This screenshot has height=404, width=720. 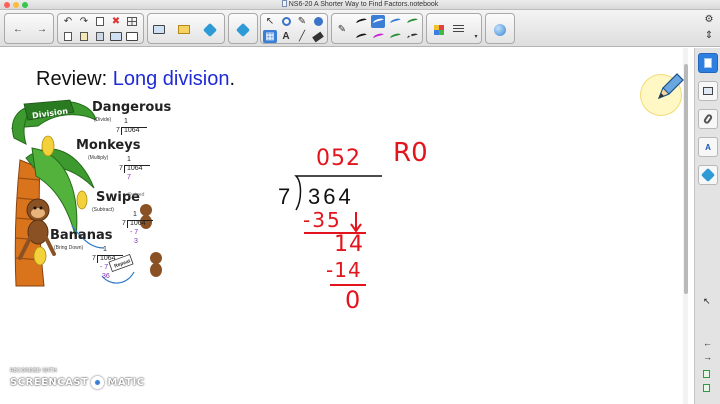 I want to click on main-toolbar: ← → ↶ ↷ ✖ ↖ ✎ ▦ A ╱ ✎ ▾ ⚙ ⇕, so click(x=360, y=28).